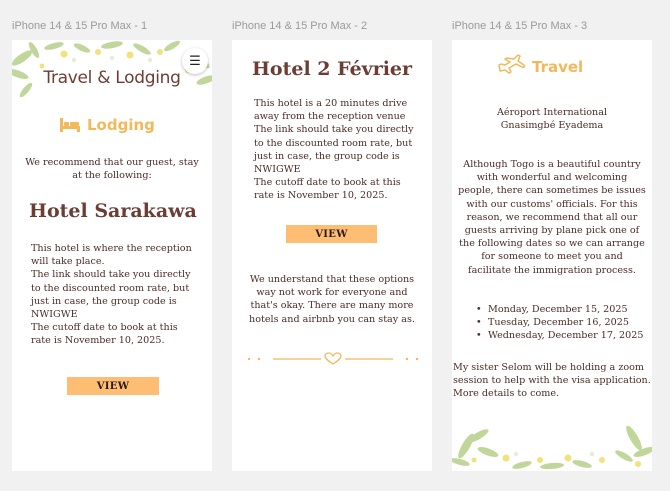 The image size is (670, 491). I want to click on note-line: My sister Selom will be holding a zoom, so click(549, 367).